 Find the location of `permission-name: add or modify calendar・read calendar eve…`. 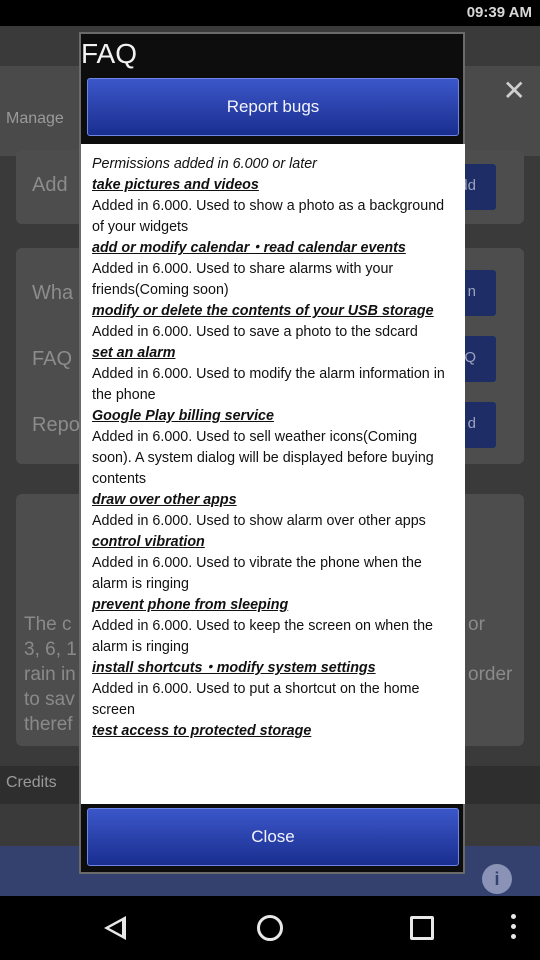

permission-name: add or modify calendar・read calendar eve… is located at coordinates (249, 248).